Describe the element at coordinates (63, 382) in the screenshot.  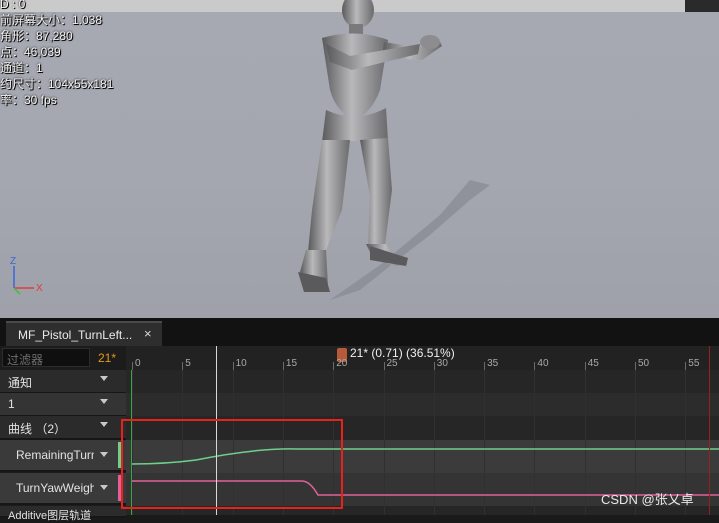
I see `track-notifies: 通知` at that location.